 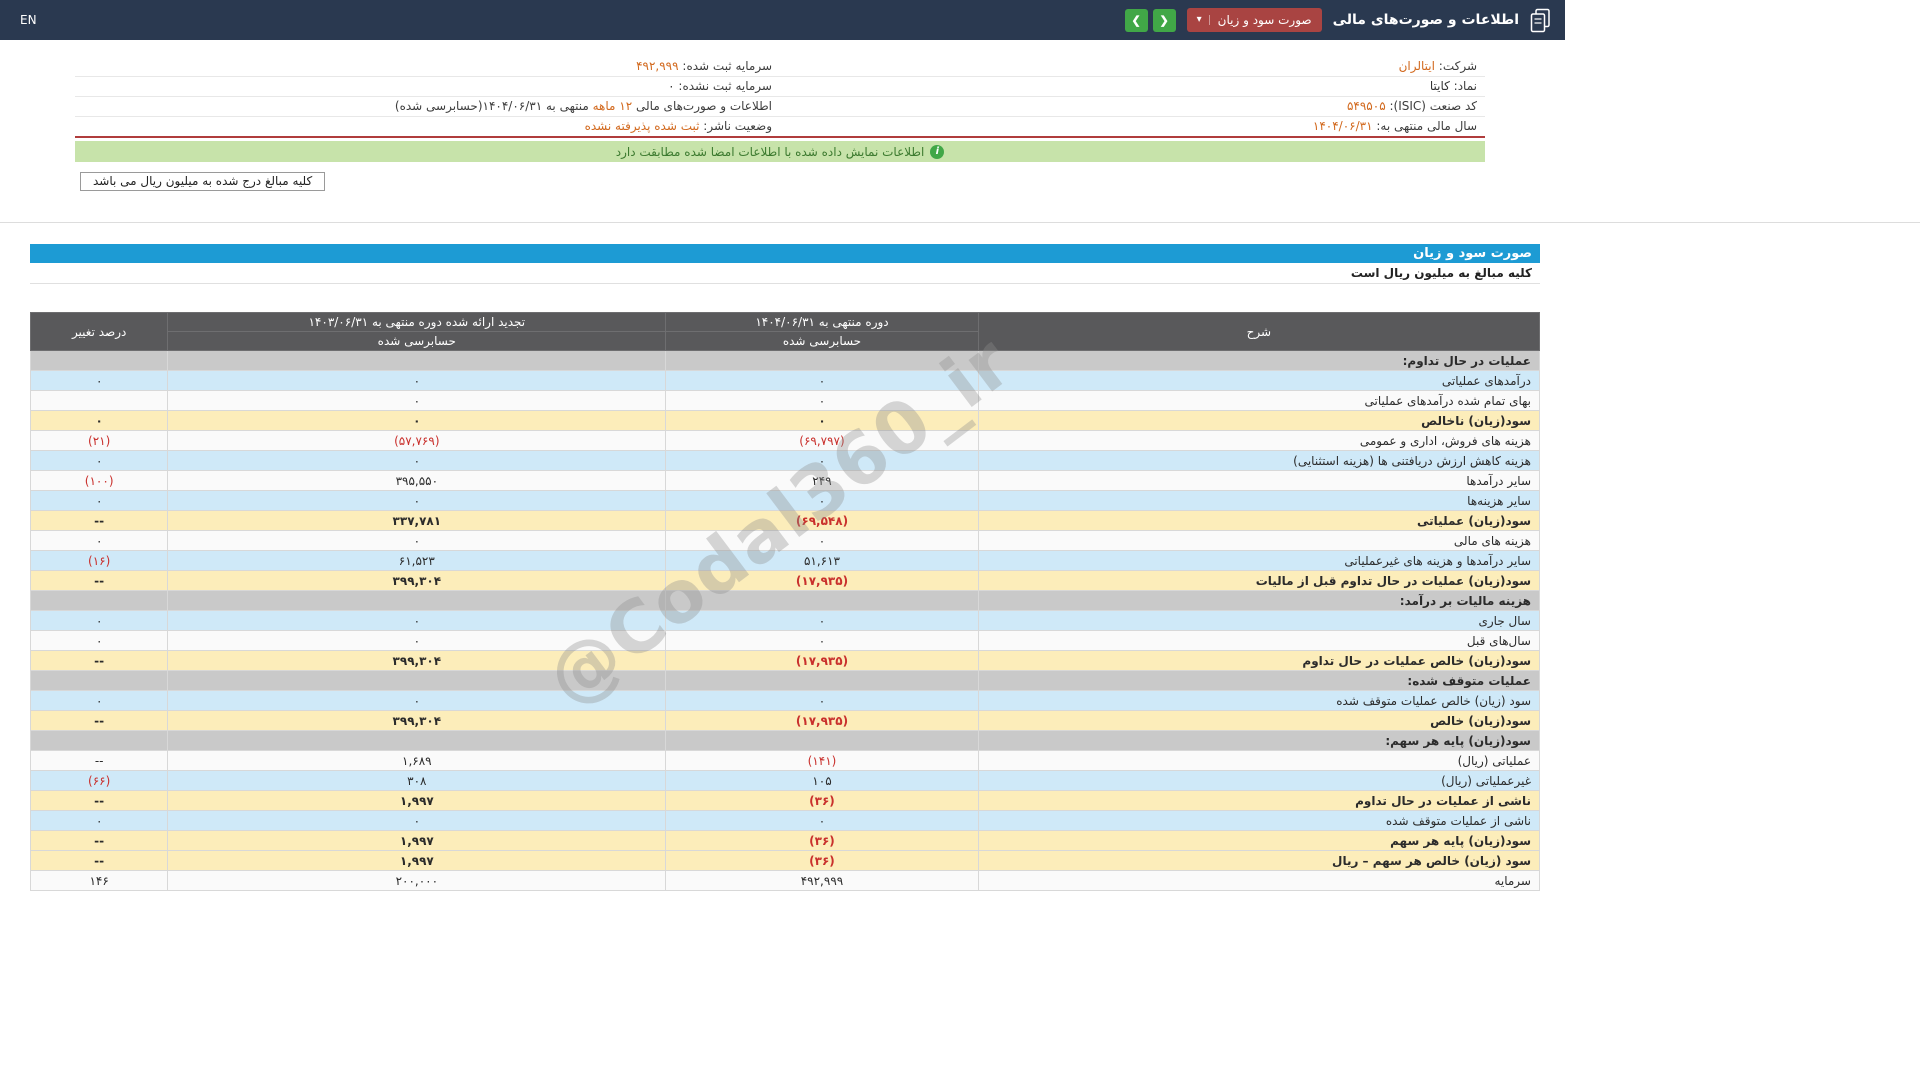 I want to click on table-row: سود(زیان) پایه هر سهم (۳۶) ۱,۹۹۷ --, so click(x=785, y=840).